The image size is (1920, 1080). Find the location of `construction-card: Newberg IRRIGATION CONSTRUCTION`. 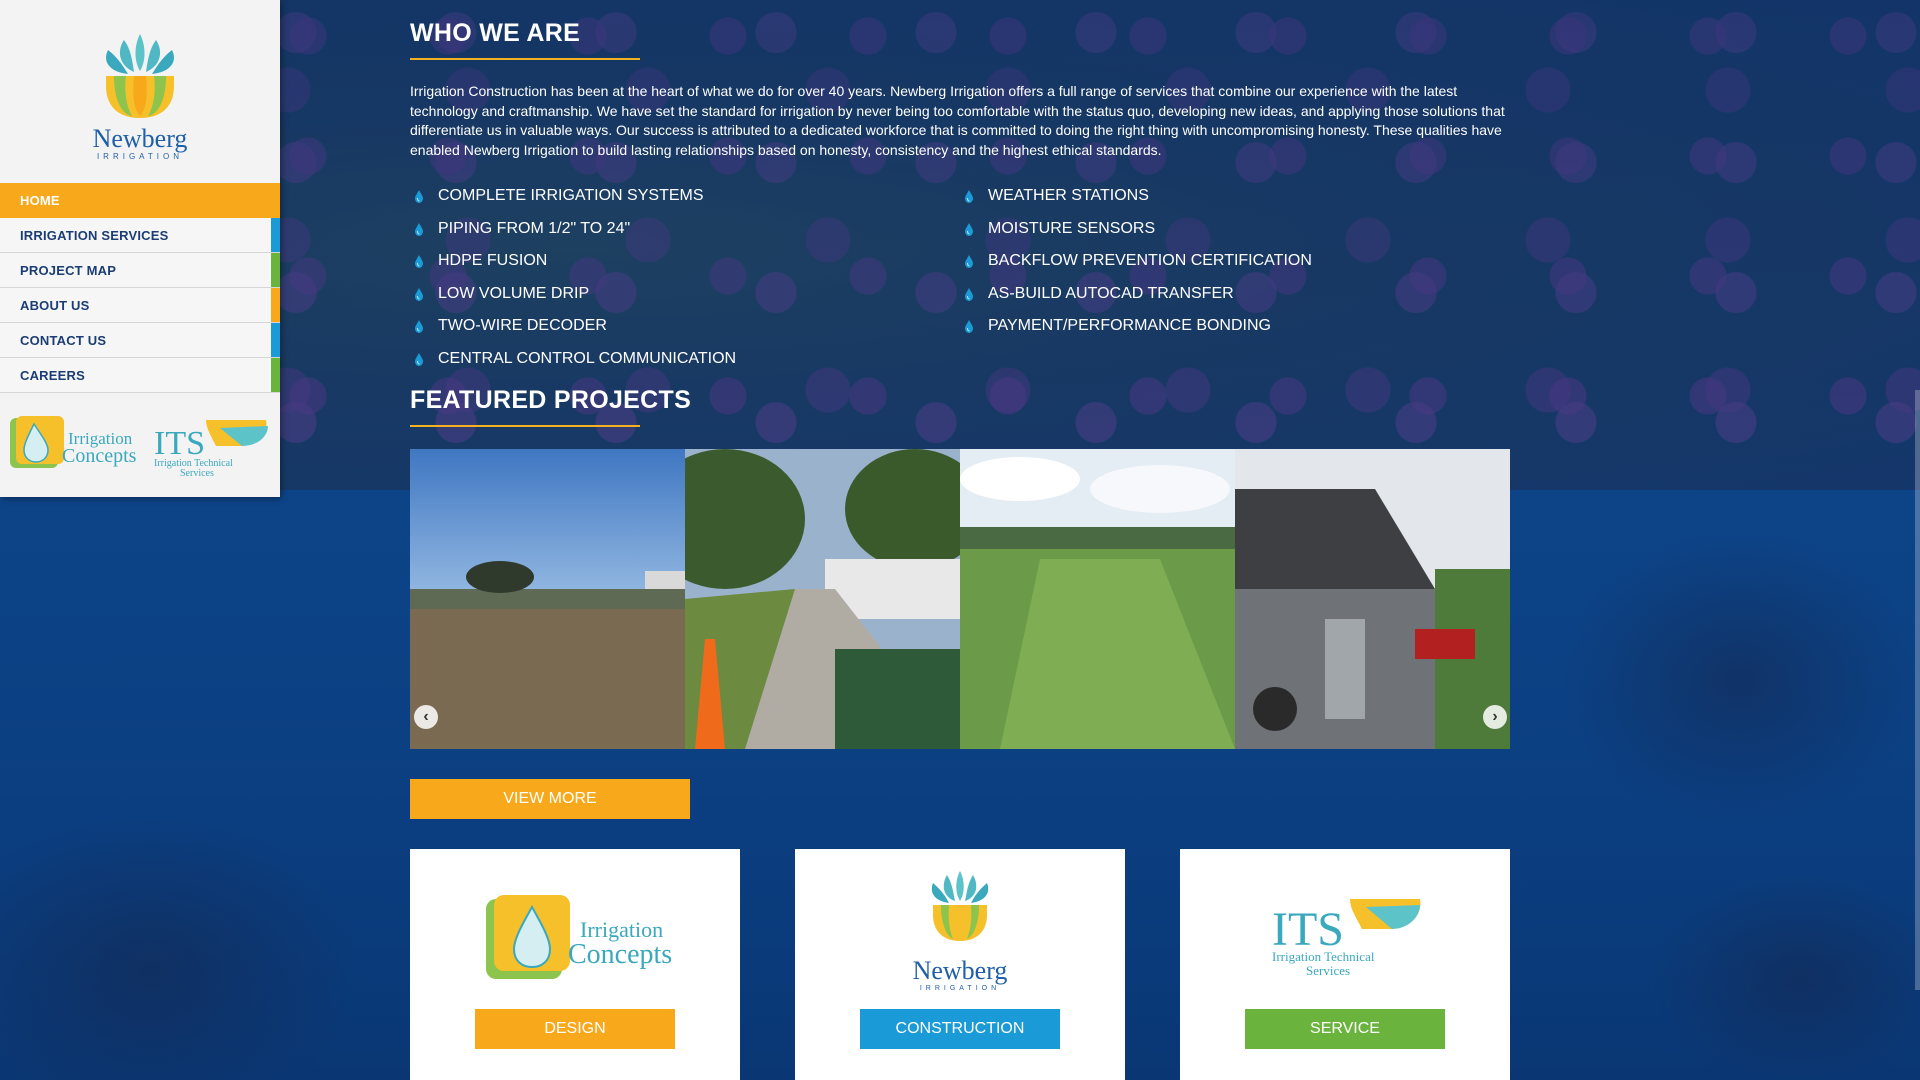

construction-card: Newberg IRRIGATION CONSTRUCTION is located at coordinates (960, 964).